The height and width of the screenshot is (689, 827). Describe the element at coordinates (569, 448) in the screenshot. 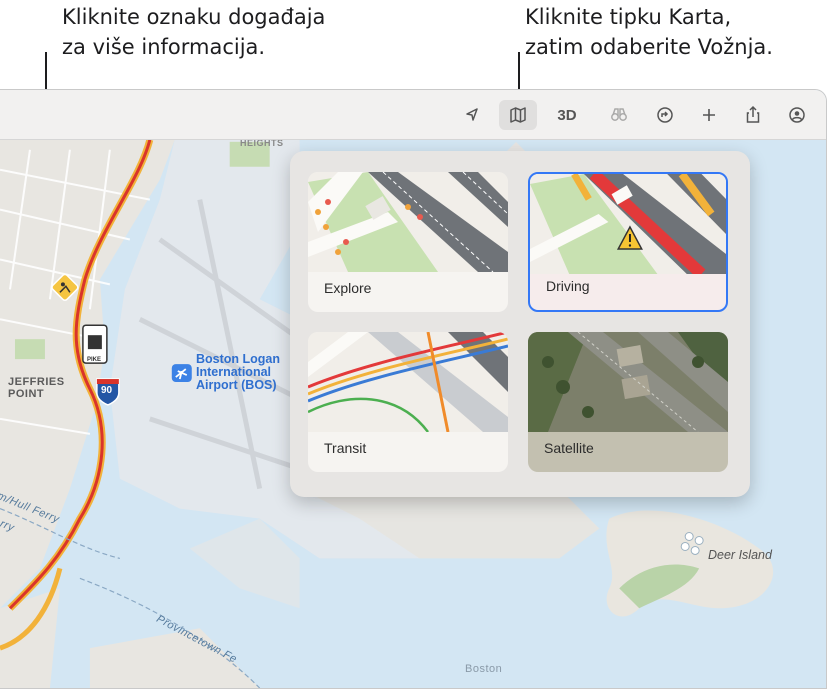

I see `map-type-satellite-label: Satellite` at that location.